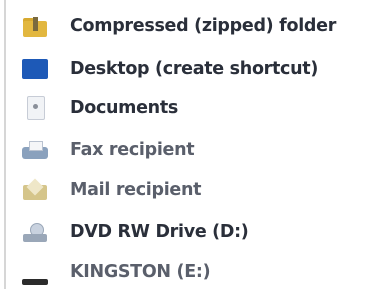 The image size is (378, 292). What do you see at coordinates (194, 108) in the screenshot?
I see `menu-item-documents: Documents` at bounding box center [194, 108].